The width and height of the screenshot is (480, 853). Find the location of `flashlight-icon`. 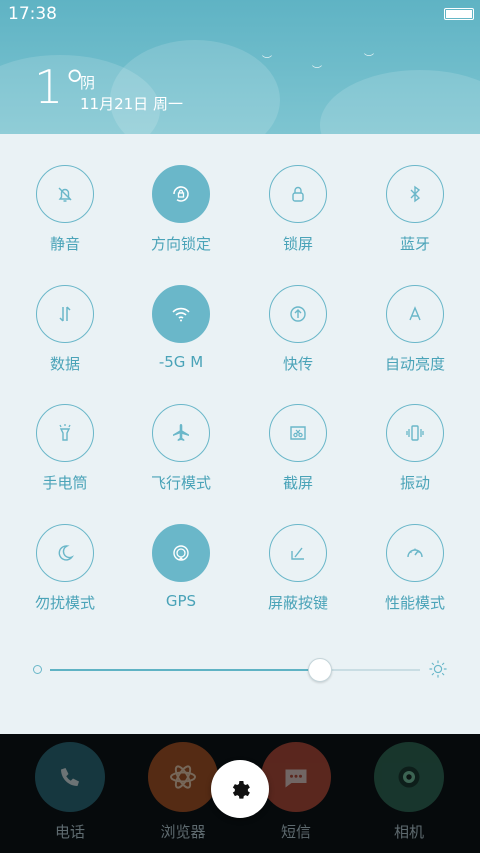

flashlight-icon is located at coordinates (65, 432).